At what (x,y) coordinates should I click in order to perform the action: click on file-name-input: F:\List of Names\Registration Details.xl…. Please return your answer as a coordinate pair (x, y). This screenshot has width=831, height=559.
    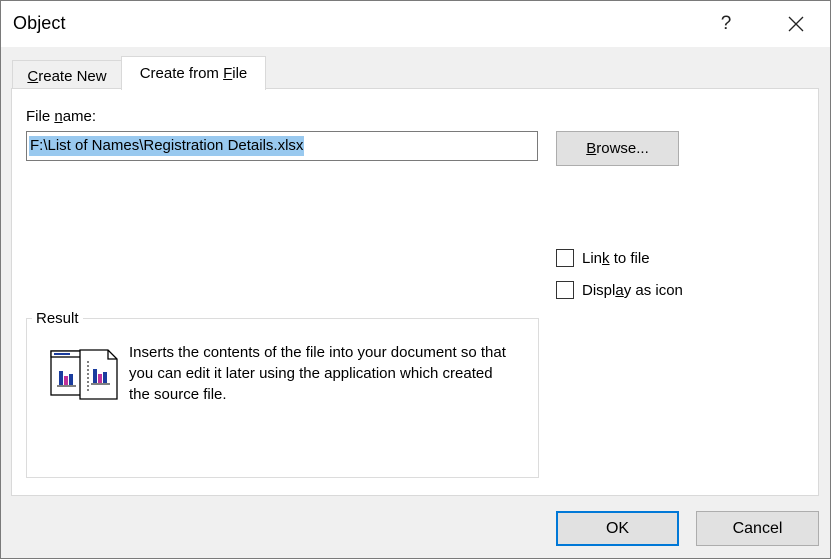
    Looking at the image, I should click on (282, 146).